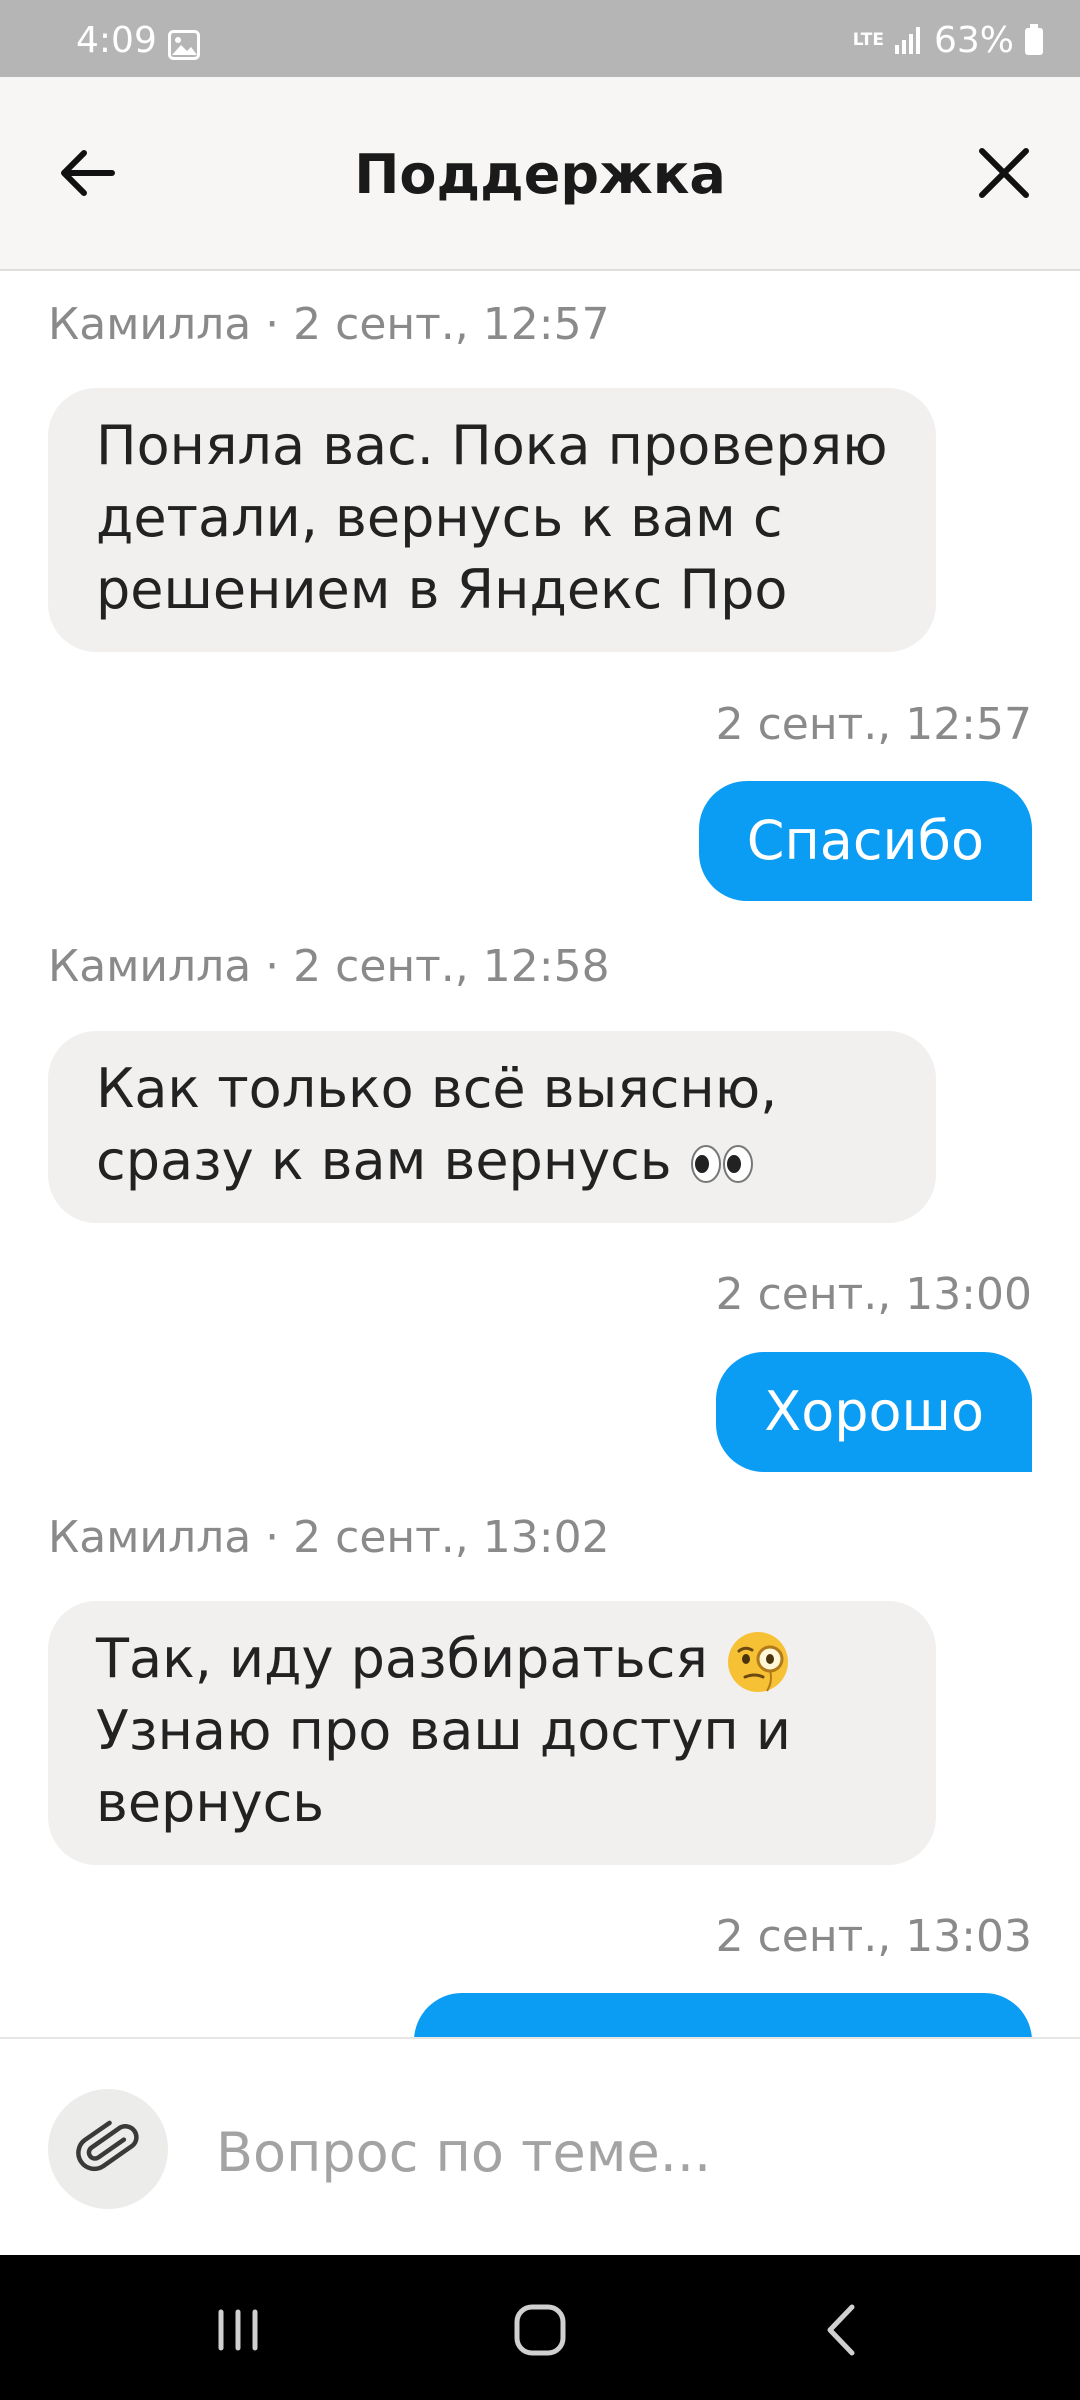 This screenshot has width=1080, height=2400. I want to click on message-meta: Камилла · 2 сент., 12:57, so click(329, 324).